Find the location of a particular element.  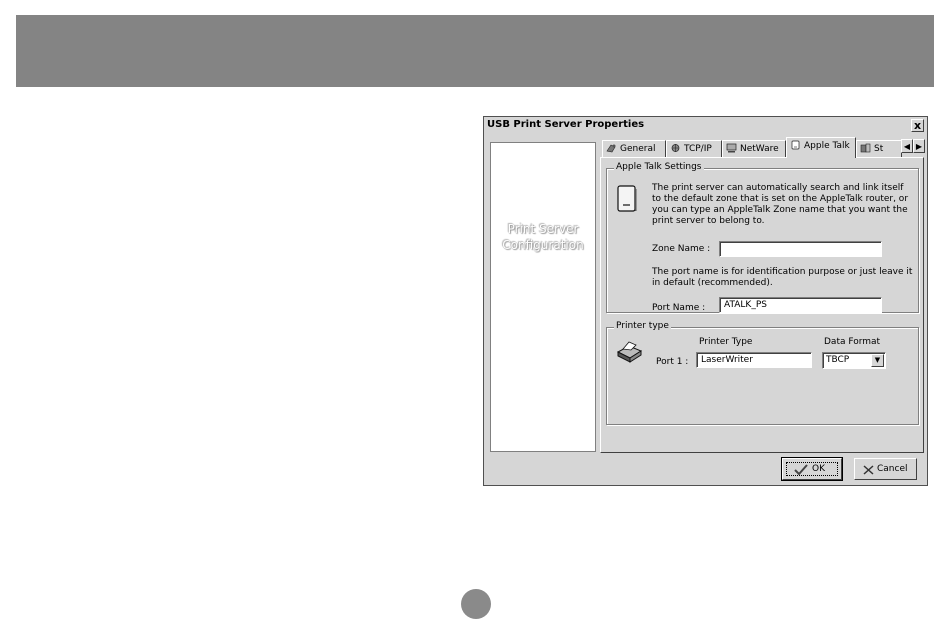

checkmark-icon is located at coordinates (801, 469).